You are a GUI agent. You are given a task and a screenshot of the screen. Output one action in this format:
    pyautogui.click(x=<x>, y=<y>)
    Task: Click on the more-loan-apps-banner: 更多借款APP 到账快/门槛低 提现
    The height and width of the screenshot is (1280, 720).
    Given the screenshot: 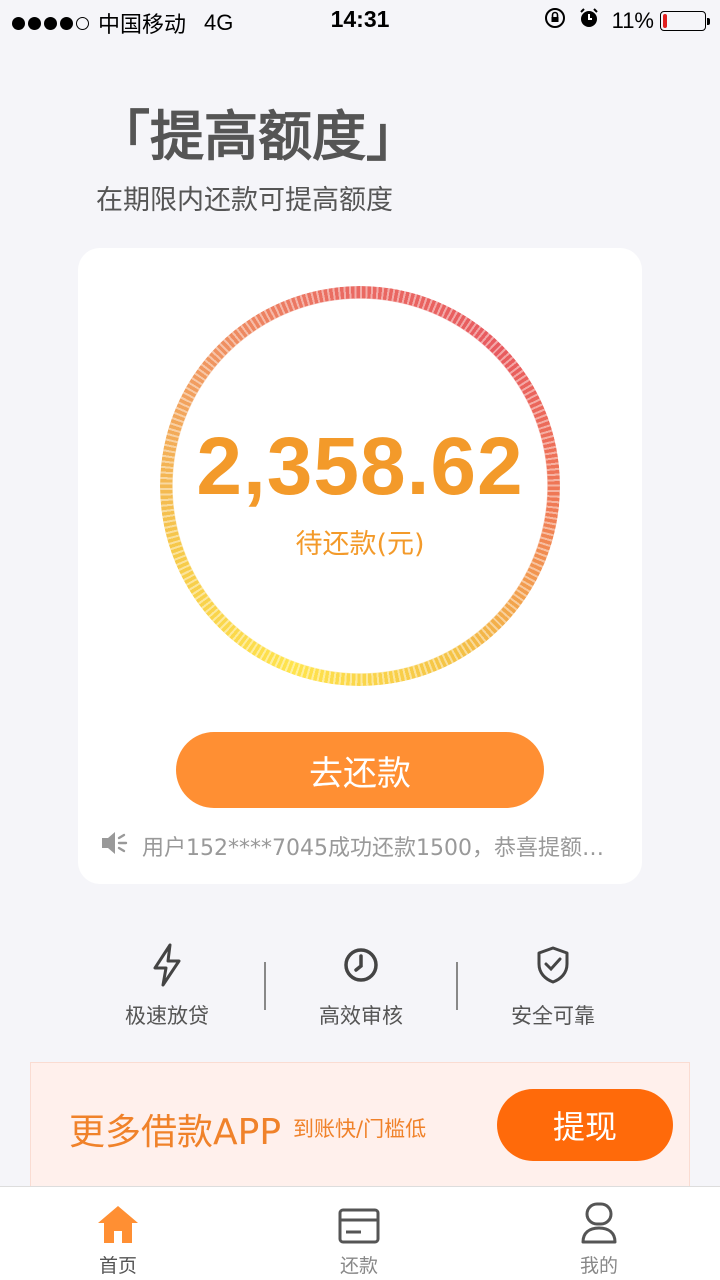 What is the action you would take?
    pyautogui.click(x=360, y=1127)
    